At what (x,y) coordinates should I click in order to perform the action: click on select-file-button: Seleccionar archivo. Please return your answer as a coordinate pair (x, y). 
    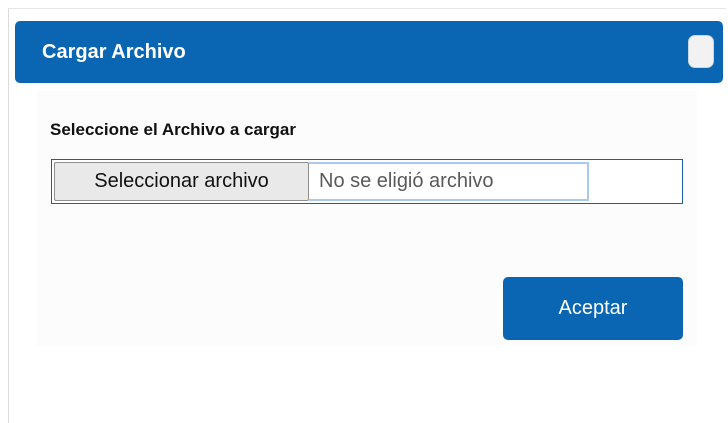
    Looking at the image, I should click on (181, 181).